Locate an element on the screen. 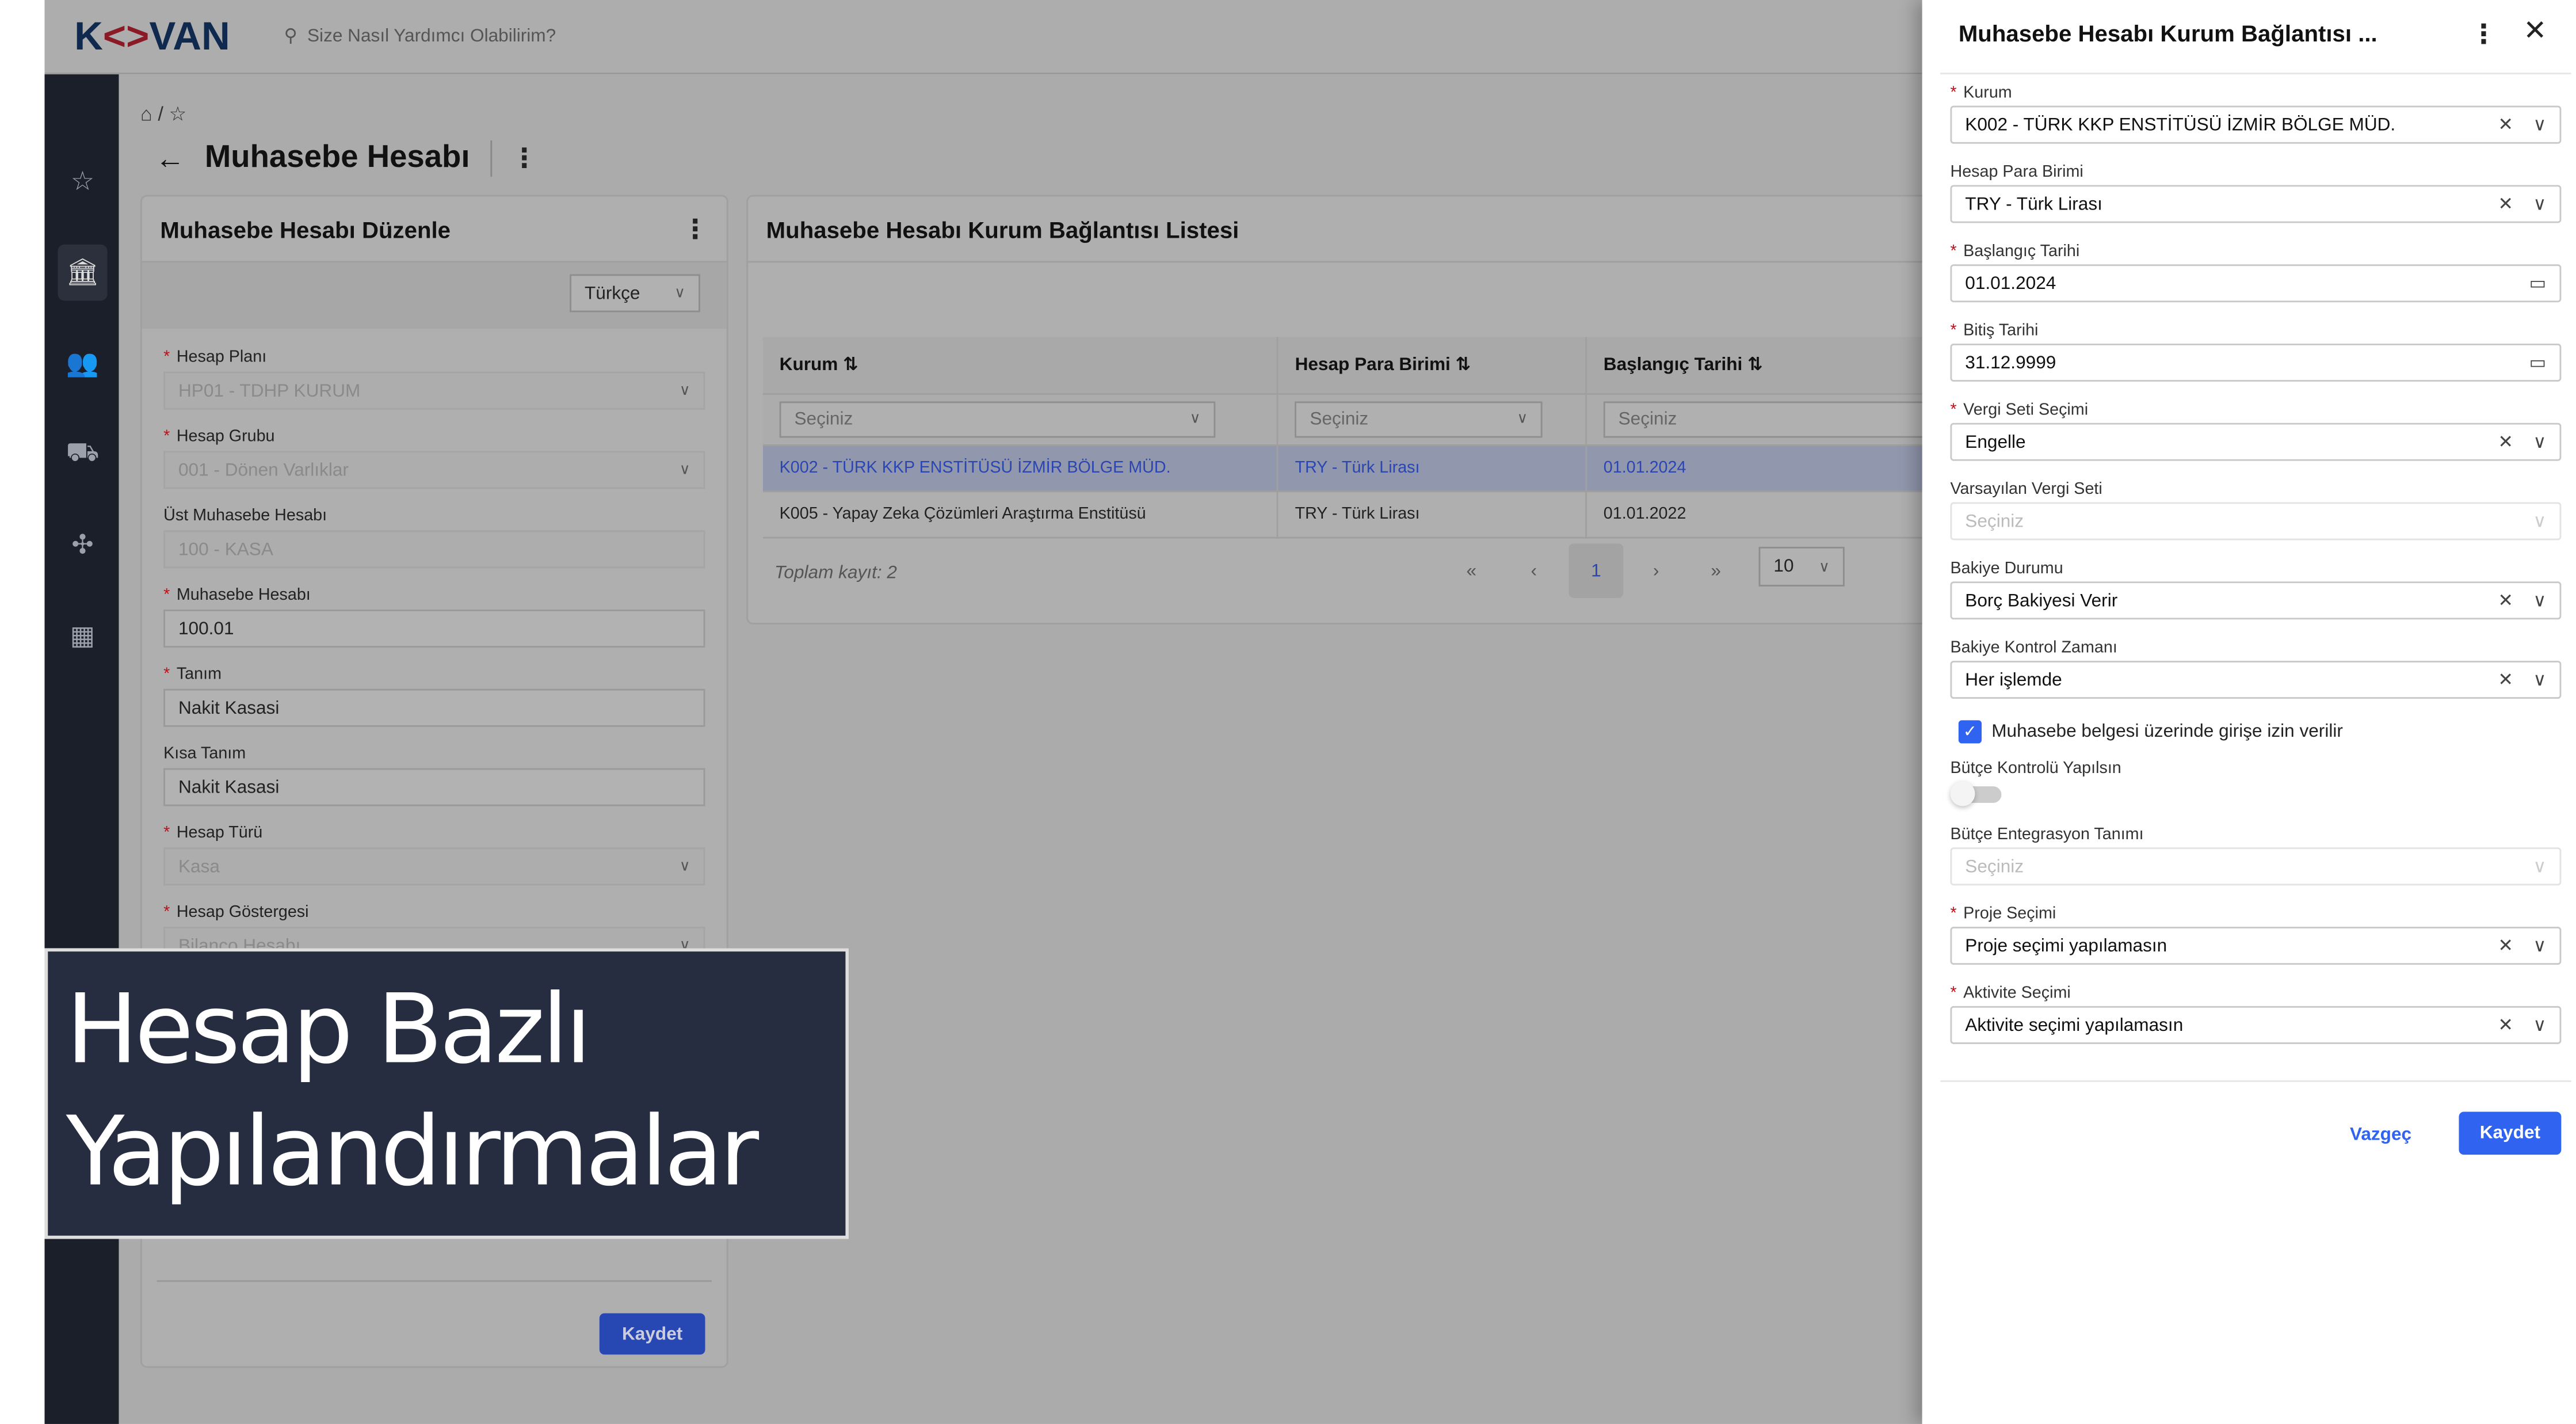 This screenshot has height=1424, width=2576. search-input: Size Nasıl Yardımcı Olabilirim? is located at coordinates (431, 35).